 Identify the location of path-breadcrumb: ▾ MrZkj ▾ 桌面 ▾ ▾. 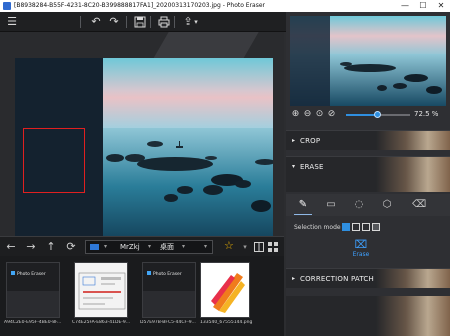
(149, 247).